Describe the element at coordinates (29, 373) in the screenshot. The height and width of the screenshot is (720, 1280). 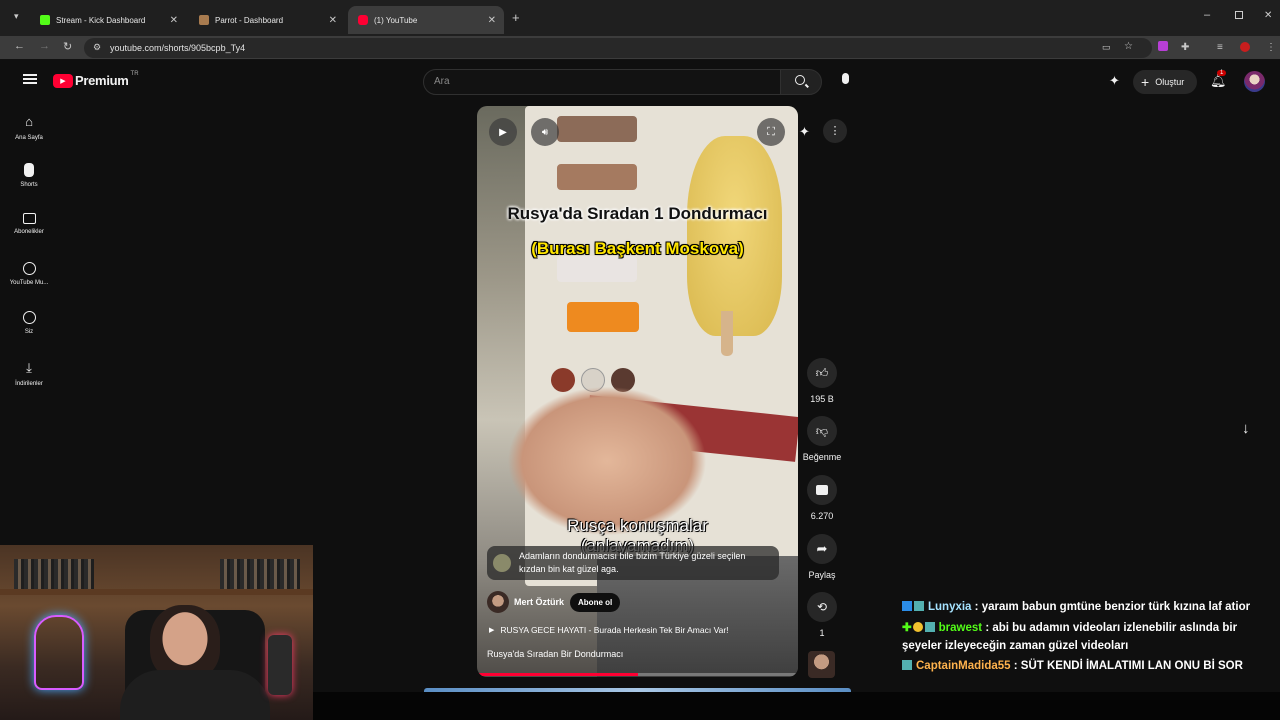
I see `sidebar-item-downloads: ⤓ İndirilenler` at that location.